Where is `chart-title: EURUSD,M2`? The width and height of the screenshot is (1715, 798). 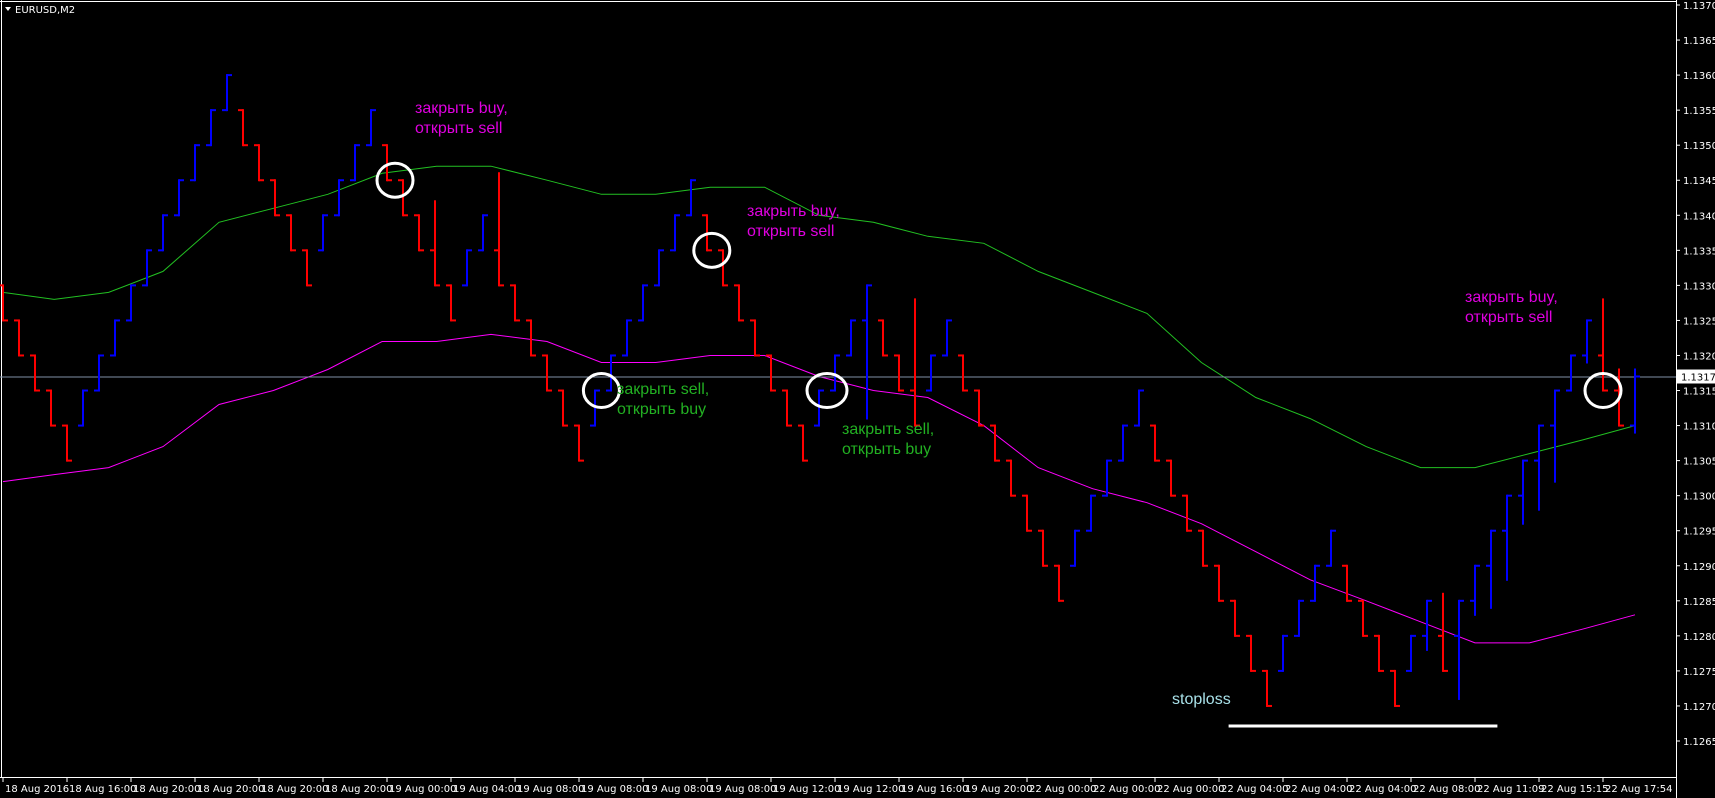
chart-title: EURUSD,M2 is located at coordinates (40, 10).